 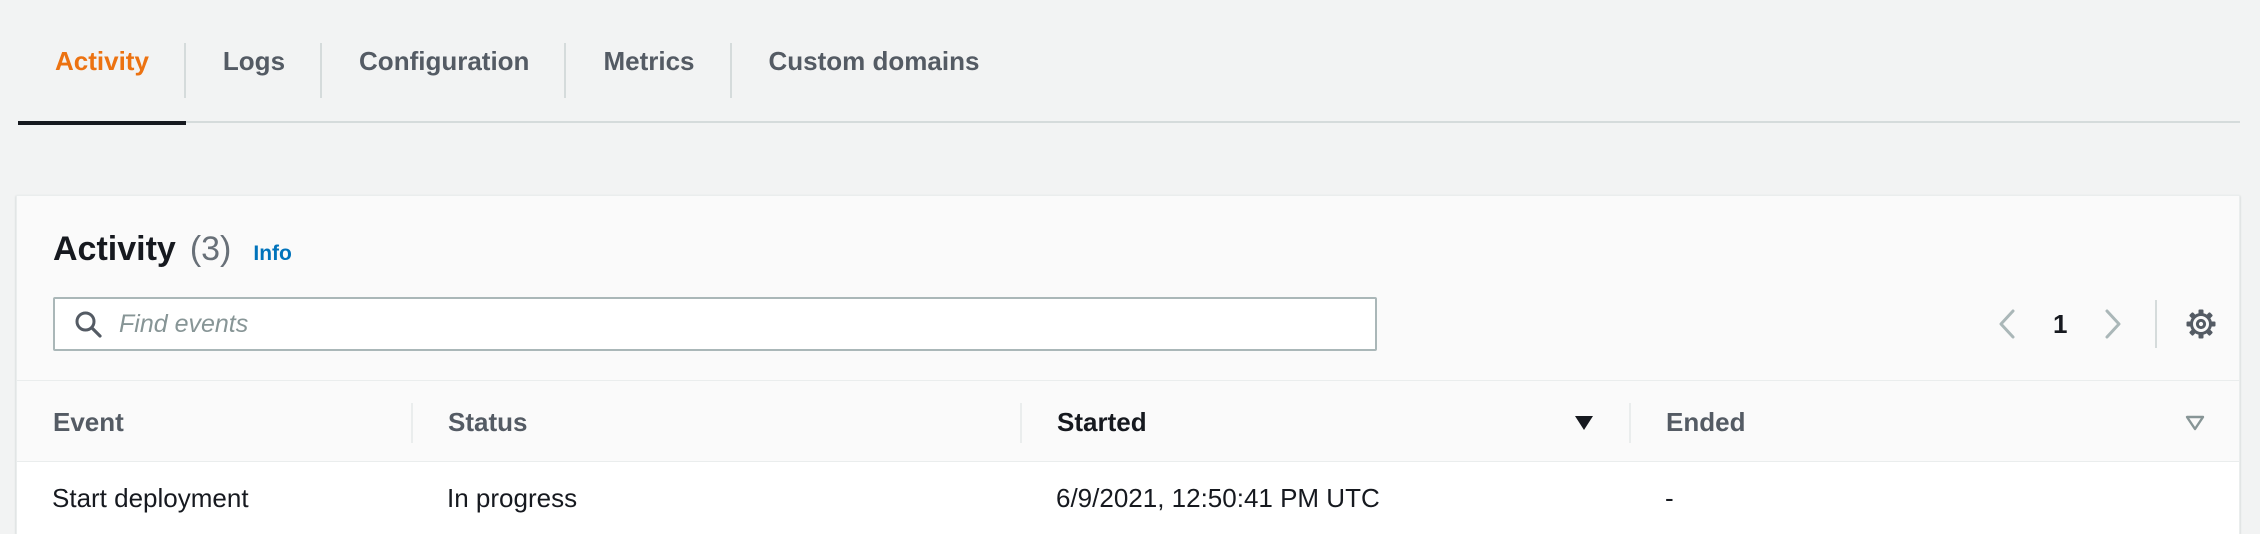 I want to click on chevron-right-icon, so click(x=2113, y=324).